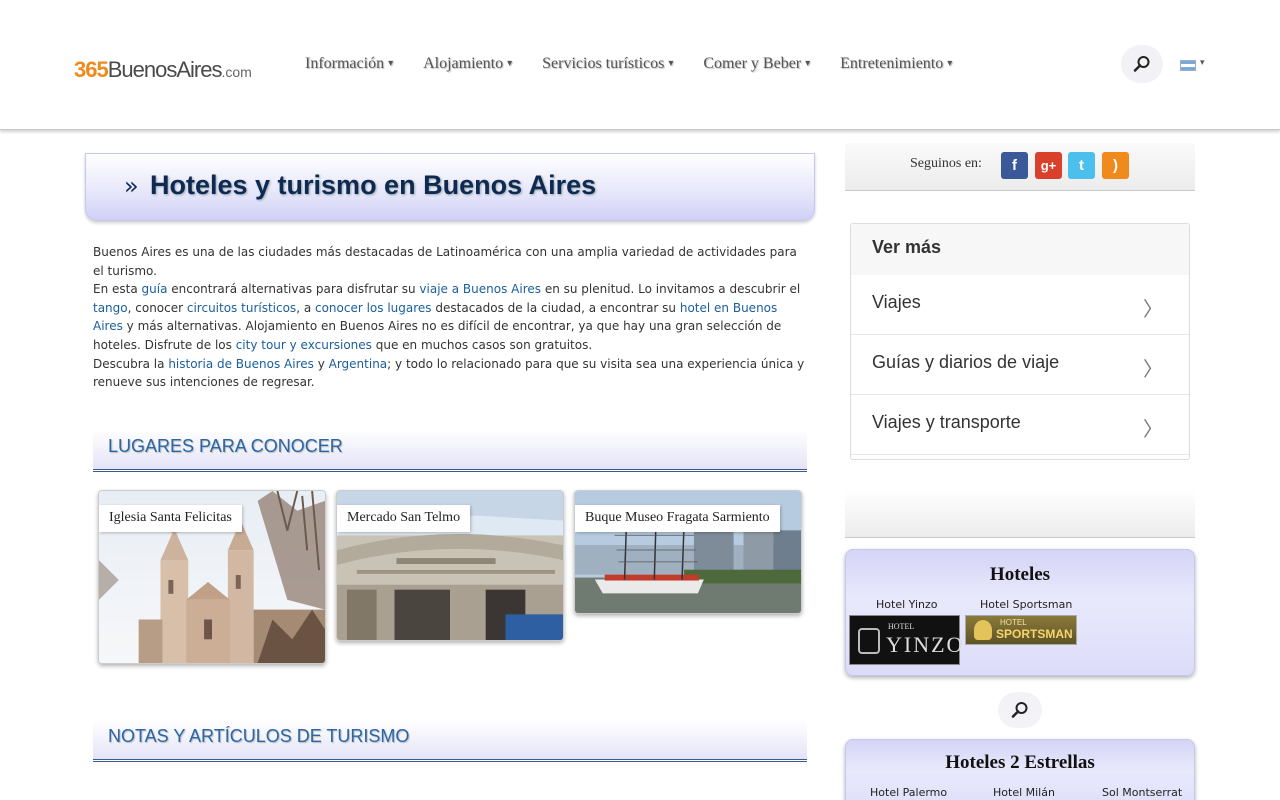  Describe the element at coordinates (1020, 365) in the screenshot. I see `ver-mas-item-guias: Guías y diarios de viaje 〉` at that location.